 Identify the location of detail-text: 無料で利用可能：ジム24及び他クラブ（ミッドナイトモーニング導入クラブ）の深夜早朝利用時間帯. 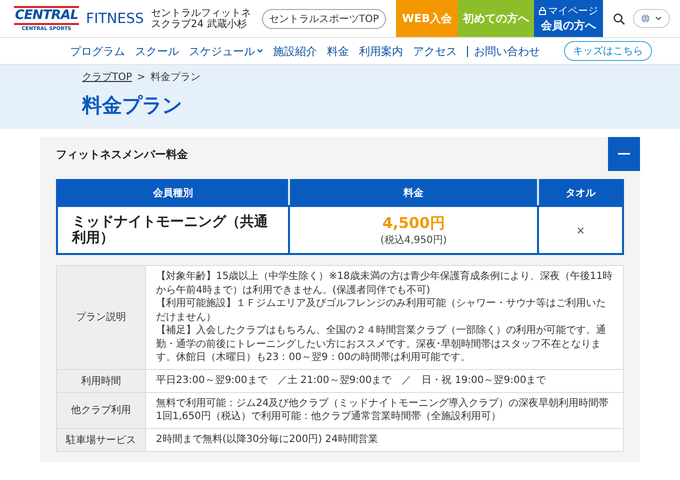
(383, 403).